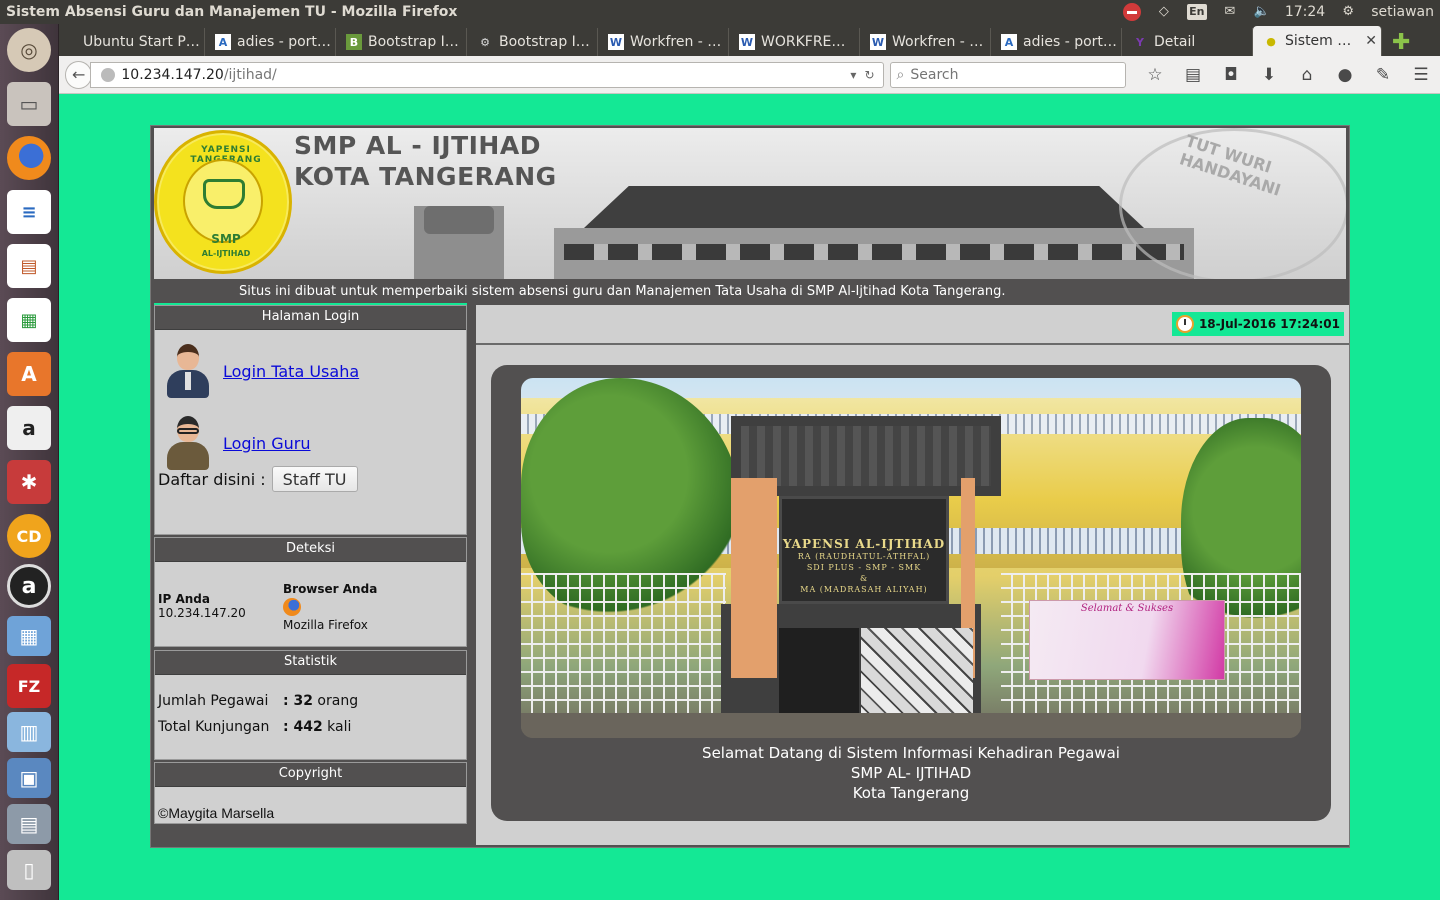 The width and height of the screenshot is (1440, 900). I want to click on url-bar: 10.234.147.20/ijtihad/ ▾ ↻, so click(487, 74).